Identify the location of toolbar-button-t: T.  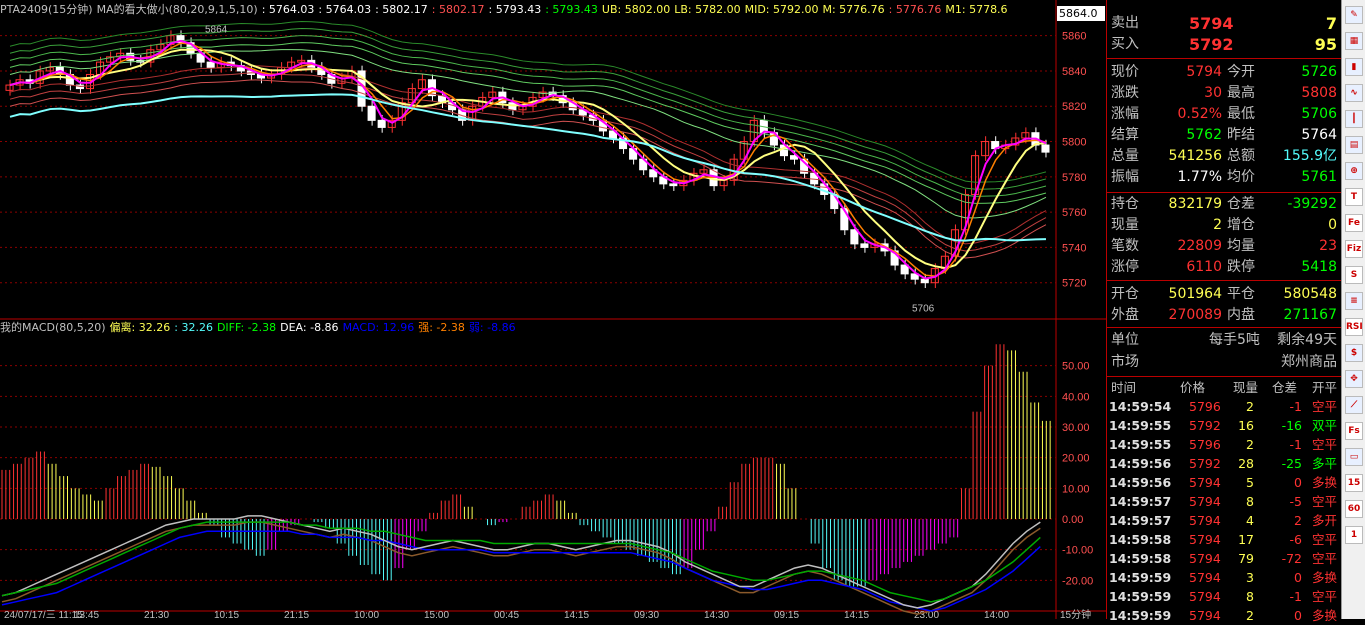
(1354, 197).